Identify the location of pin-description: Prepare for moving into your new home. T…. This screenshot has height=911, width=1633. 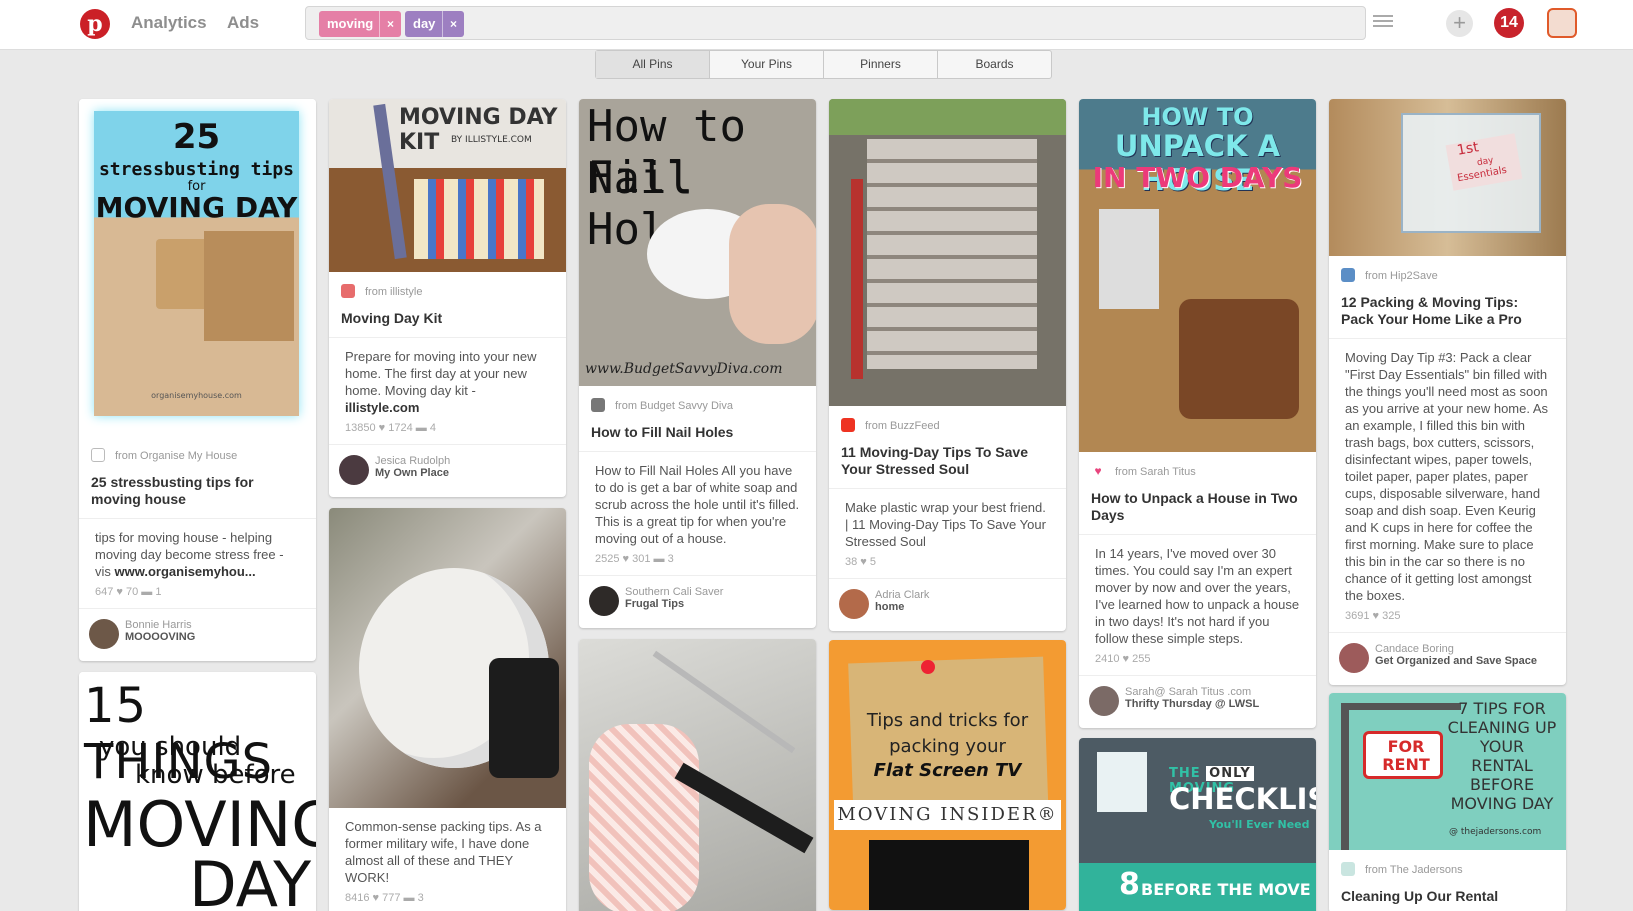
(441, 382).